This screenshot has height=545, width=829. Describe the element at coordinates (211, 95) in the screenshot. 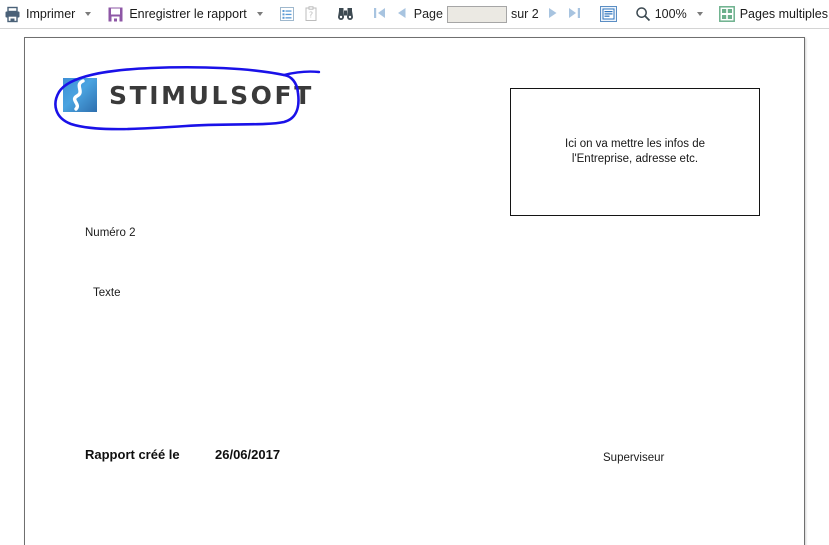

I see `stimulsoft-logo-text: STIMULSOFT` at that location.